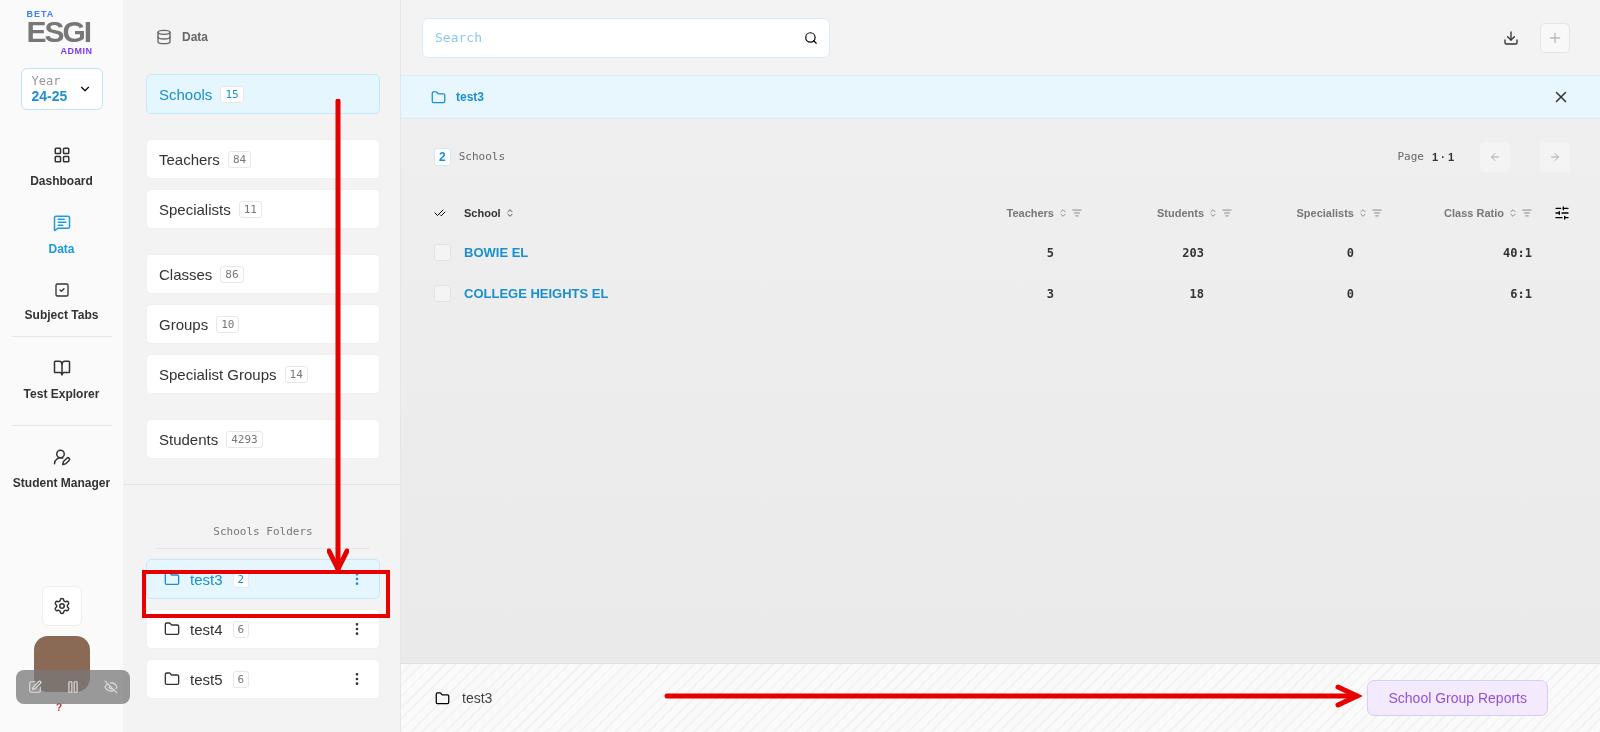 The width and height of the screenshot is (1600, 732). What do you see at coordinates (111, 687) in the screenshot?
I see `hidden-icon` at bounding box center [111, 687].